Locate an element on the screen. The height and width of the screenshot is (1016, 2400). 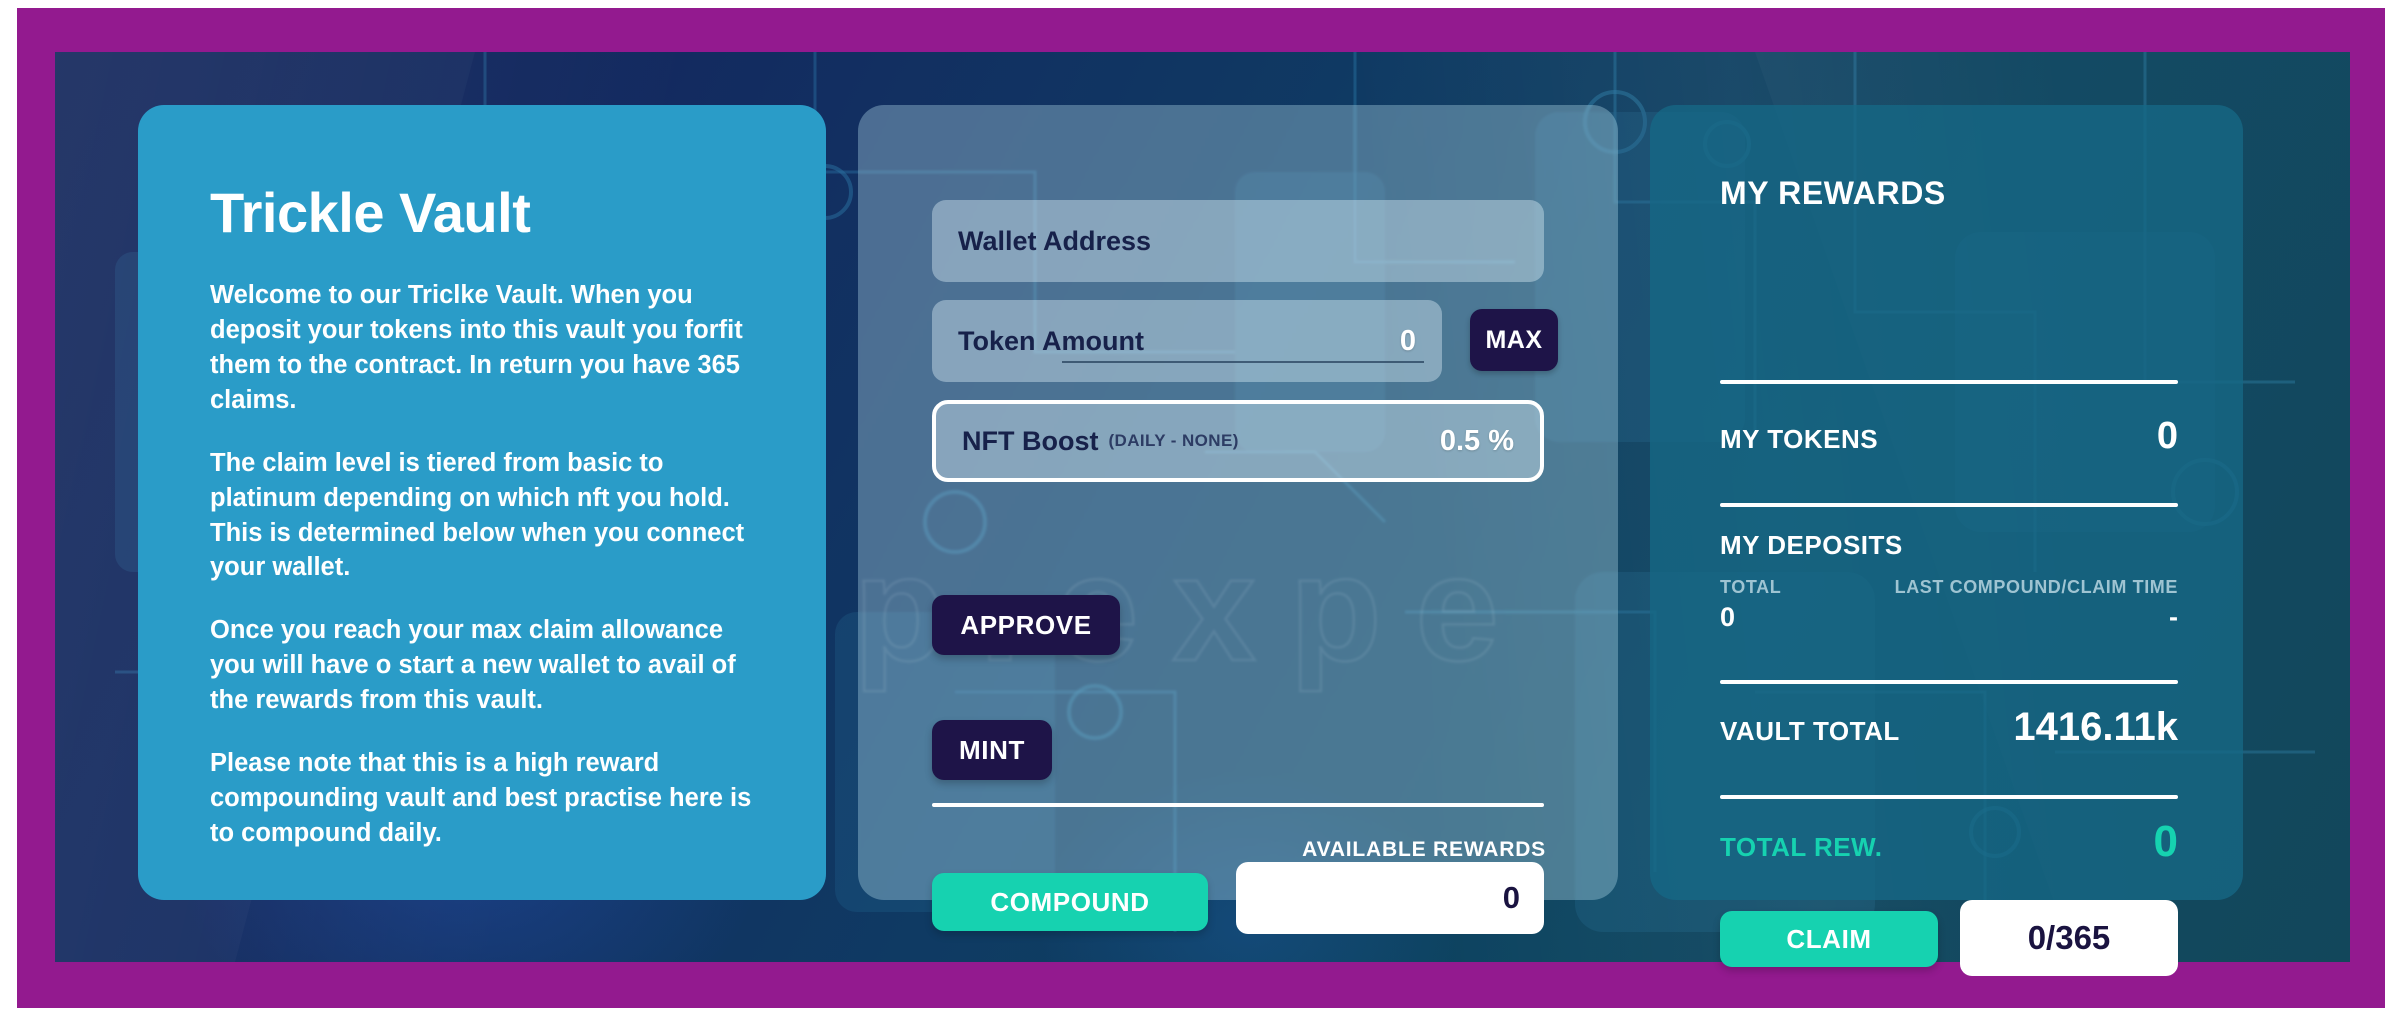
vault-total-value: 1416.11k is located at coordinates (2095, 727).